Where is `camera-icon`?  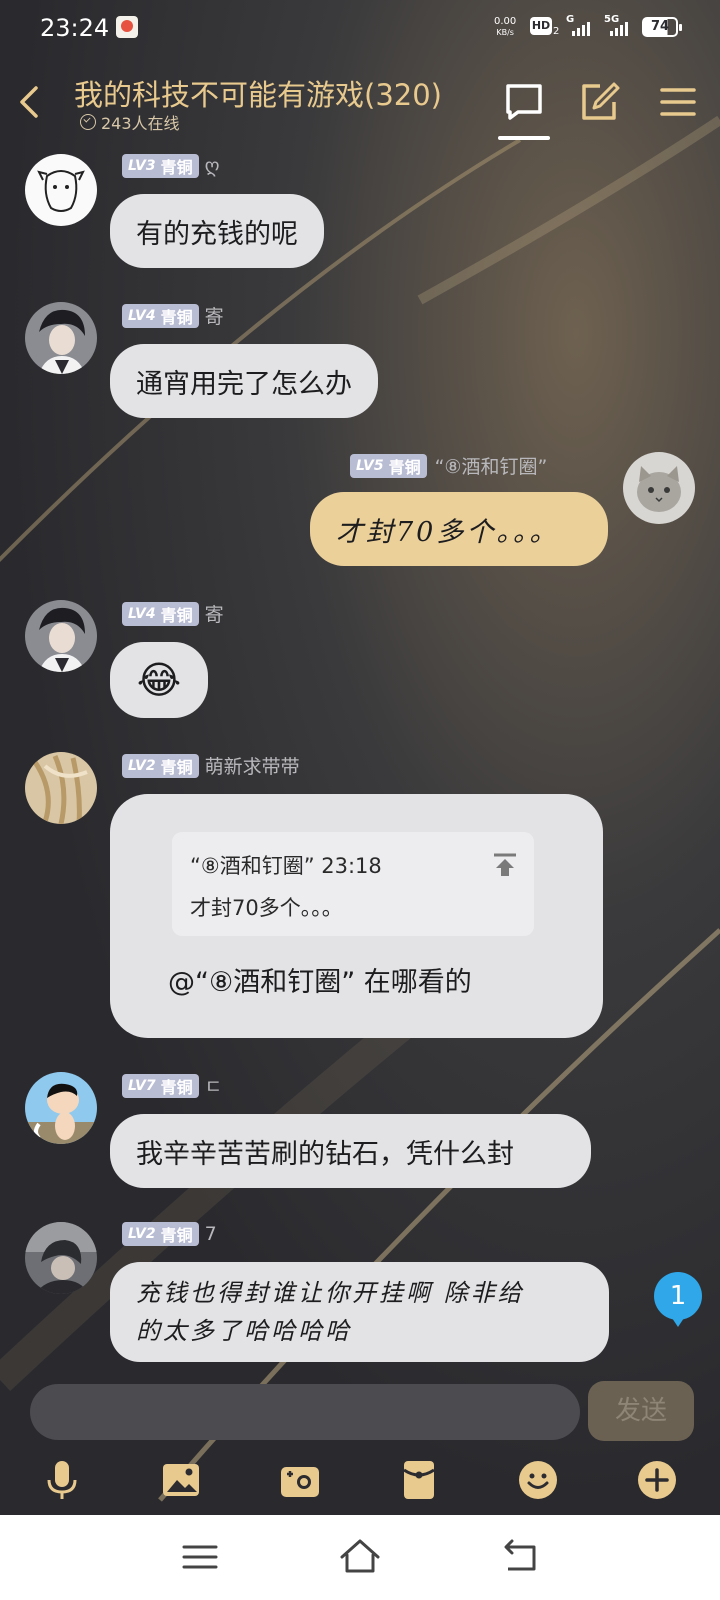 camera-icon is located at coordinates (300, 1480).